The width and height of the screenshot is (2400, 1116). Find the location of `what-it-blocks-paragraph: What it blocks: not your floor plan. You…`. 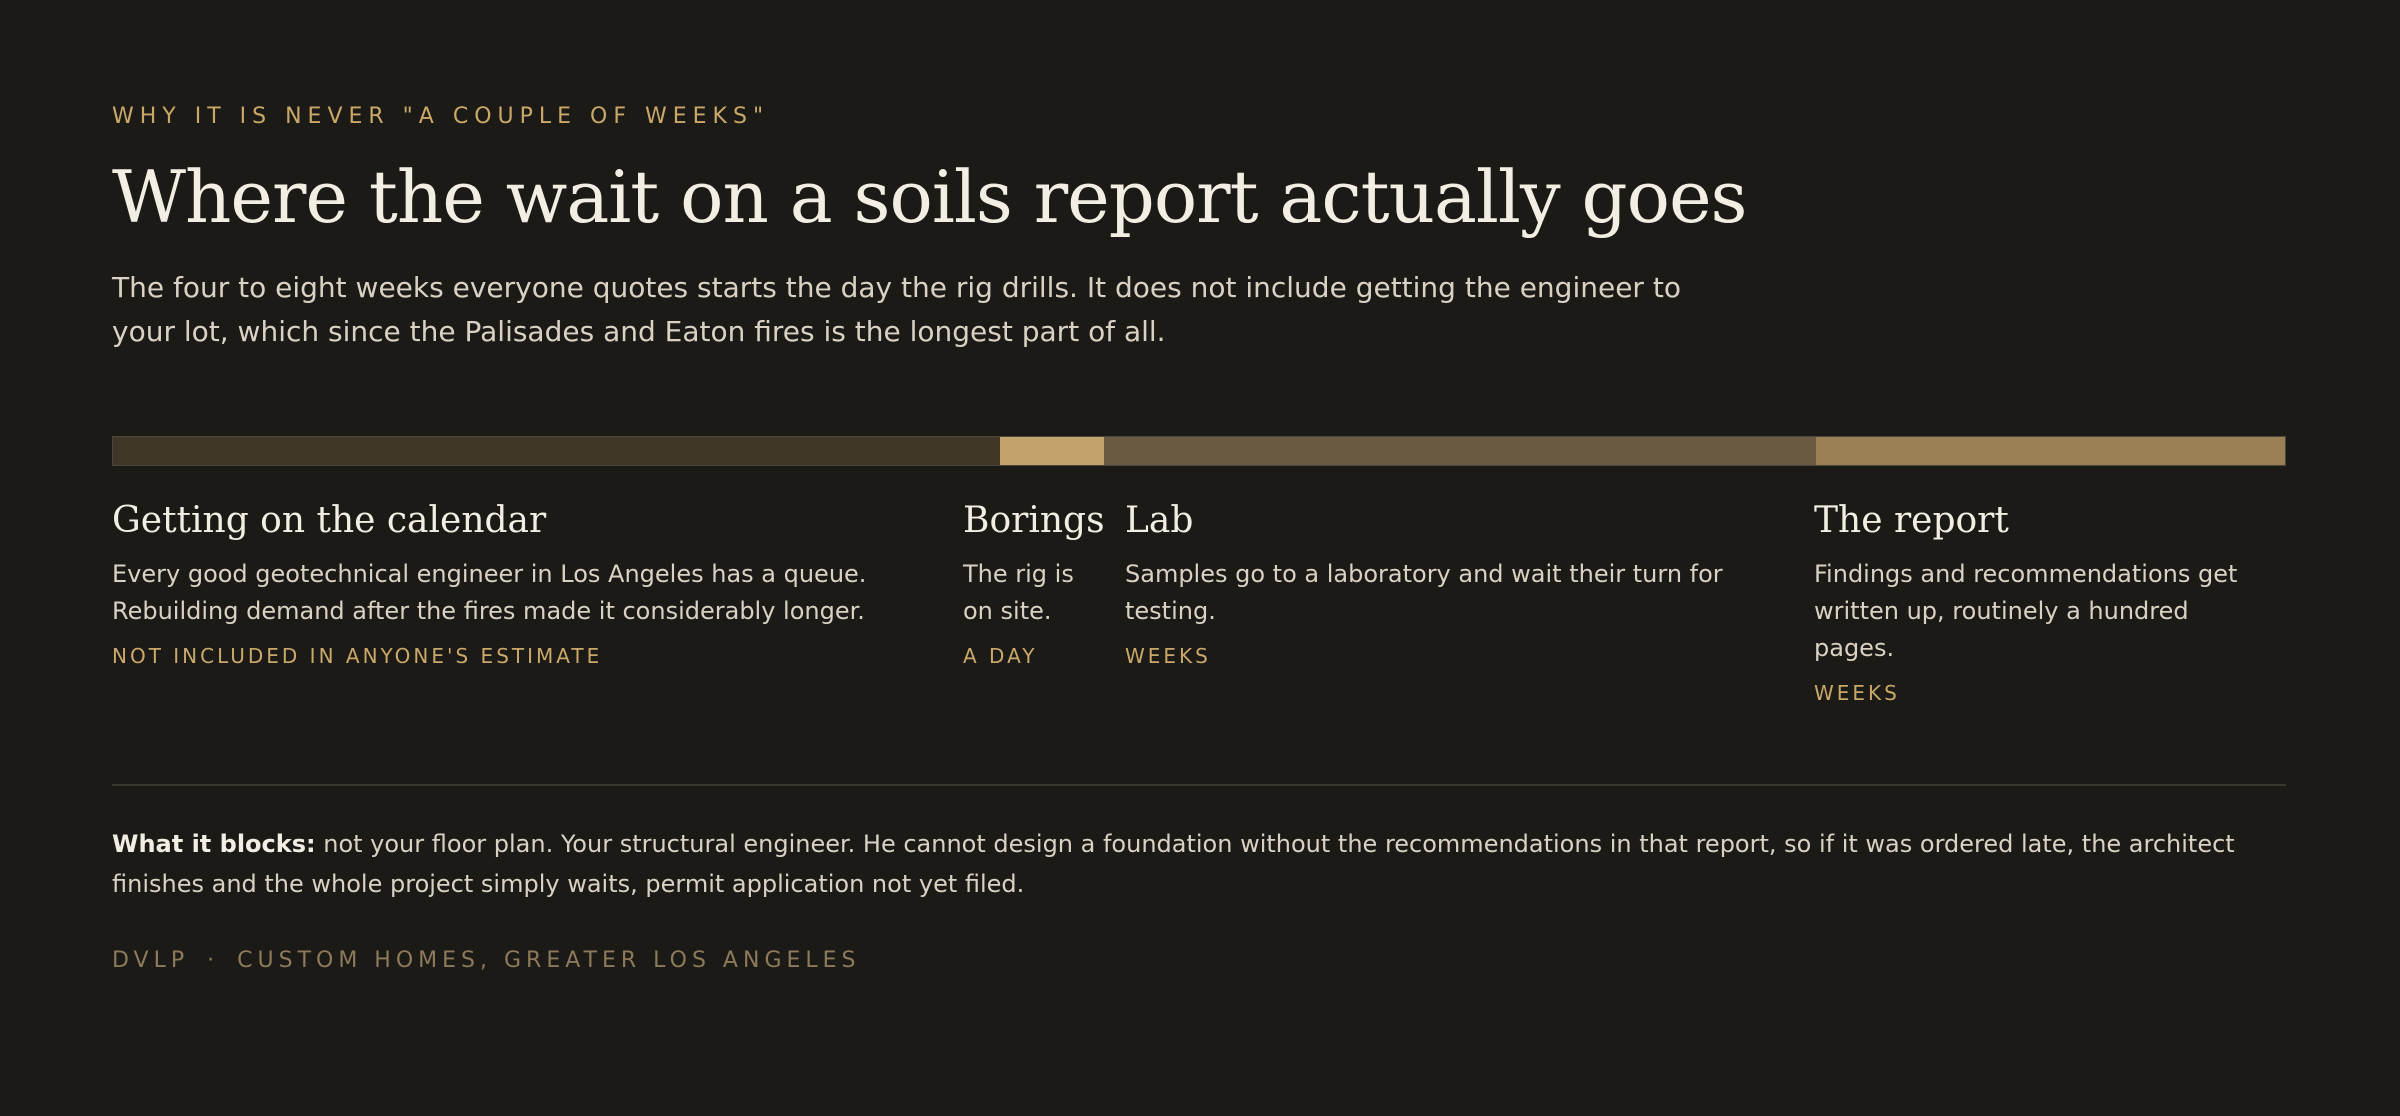

what-it-blocks-paragraph: What it blocks: not your floor plan. You… is located at coordinates (1202, 864).